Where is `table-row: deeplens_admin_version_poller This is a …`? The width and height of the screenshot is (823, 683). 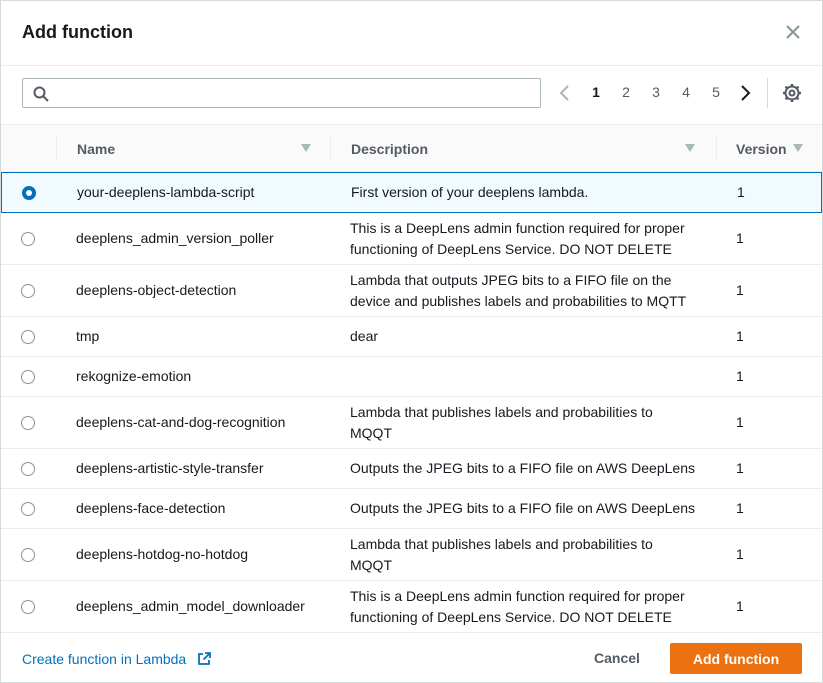 table-row: deeplens_admin_version_poller This is a … is located at coordinates (411, 239).